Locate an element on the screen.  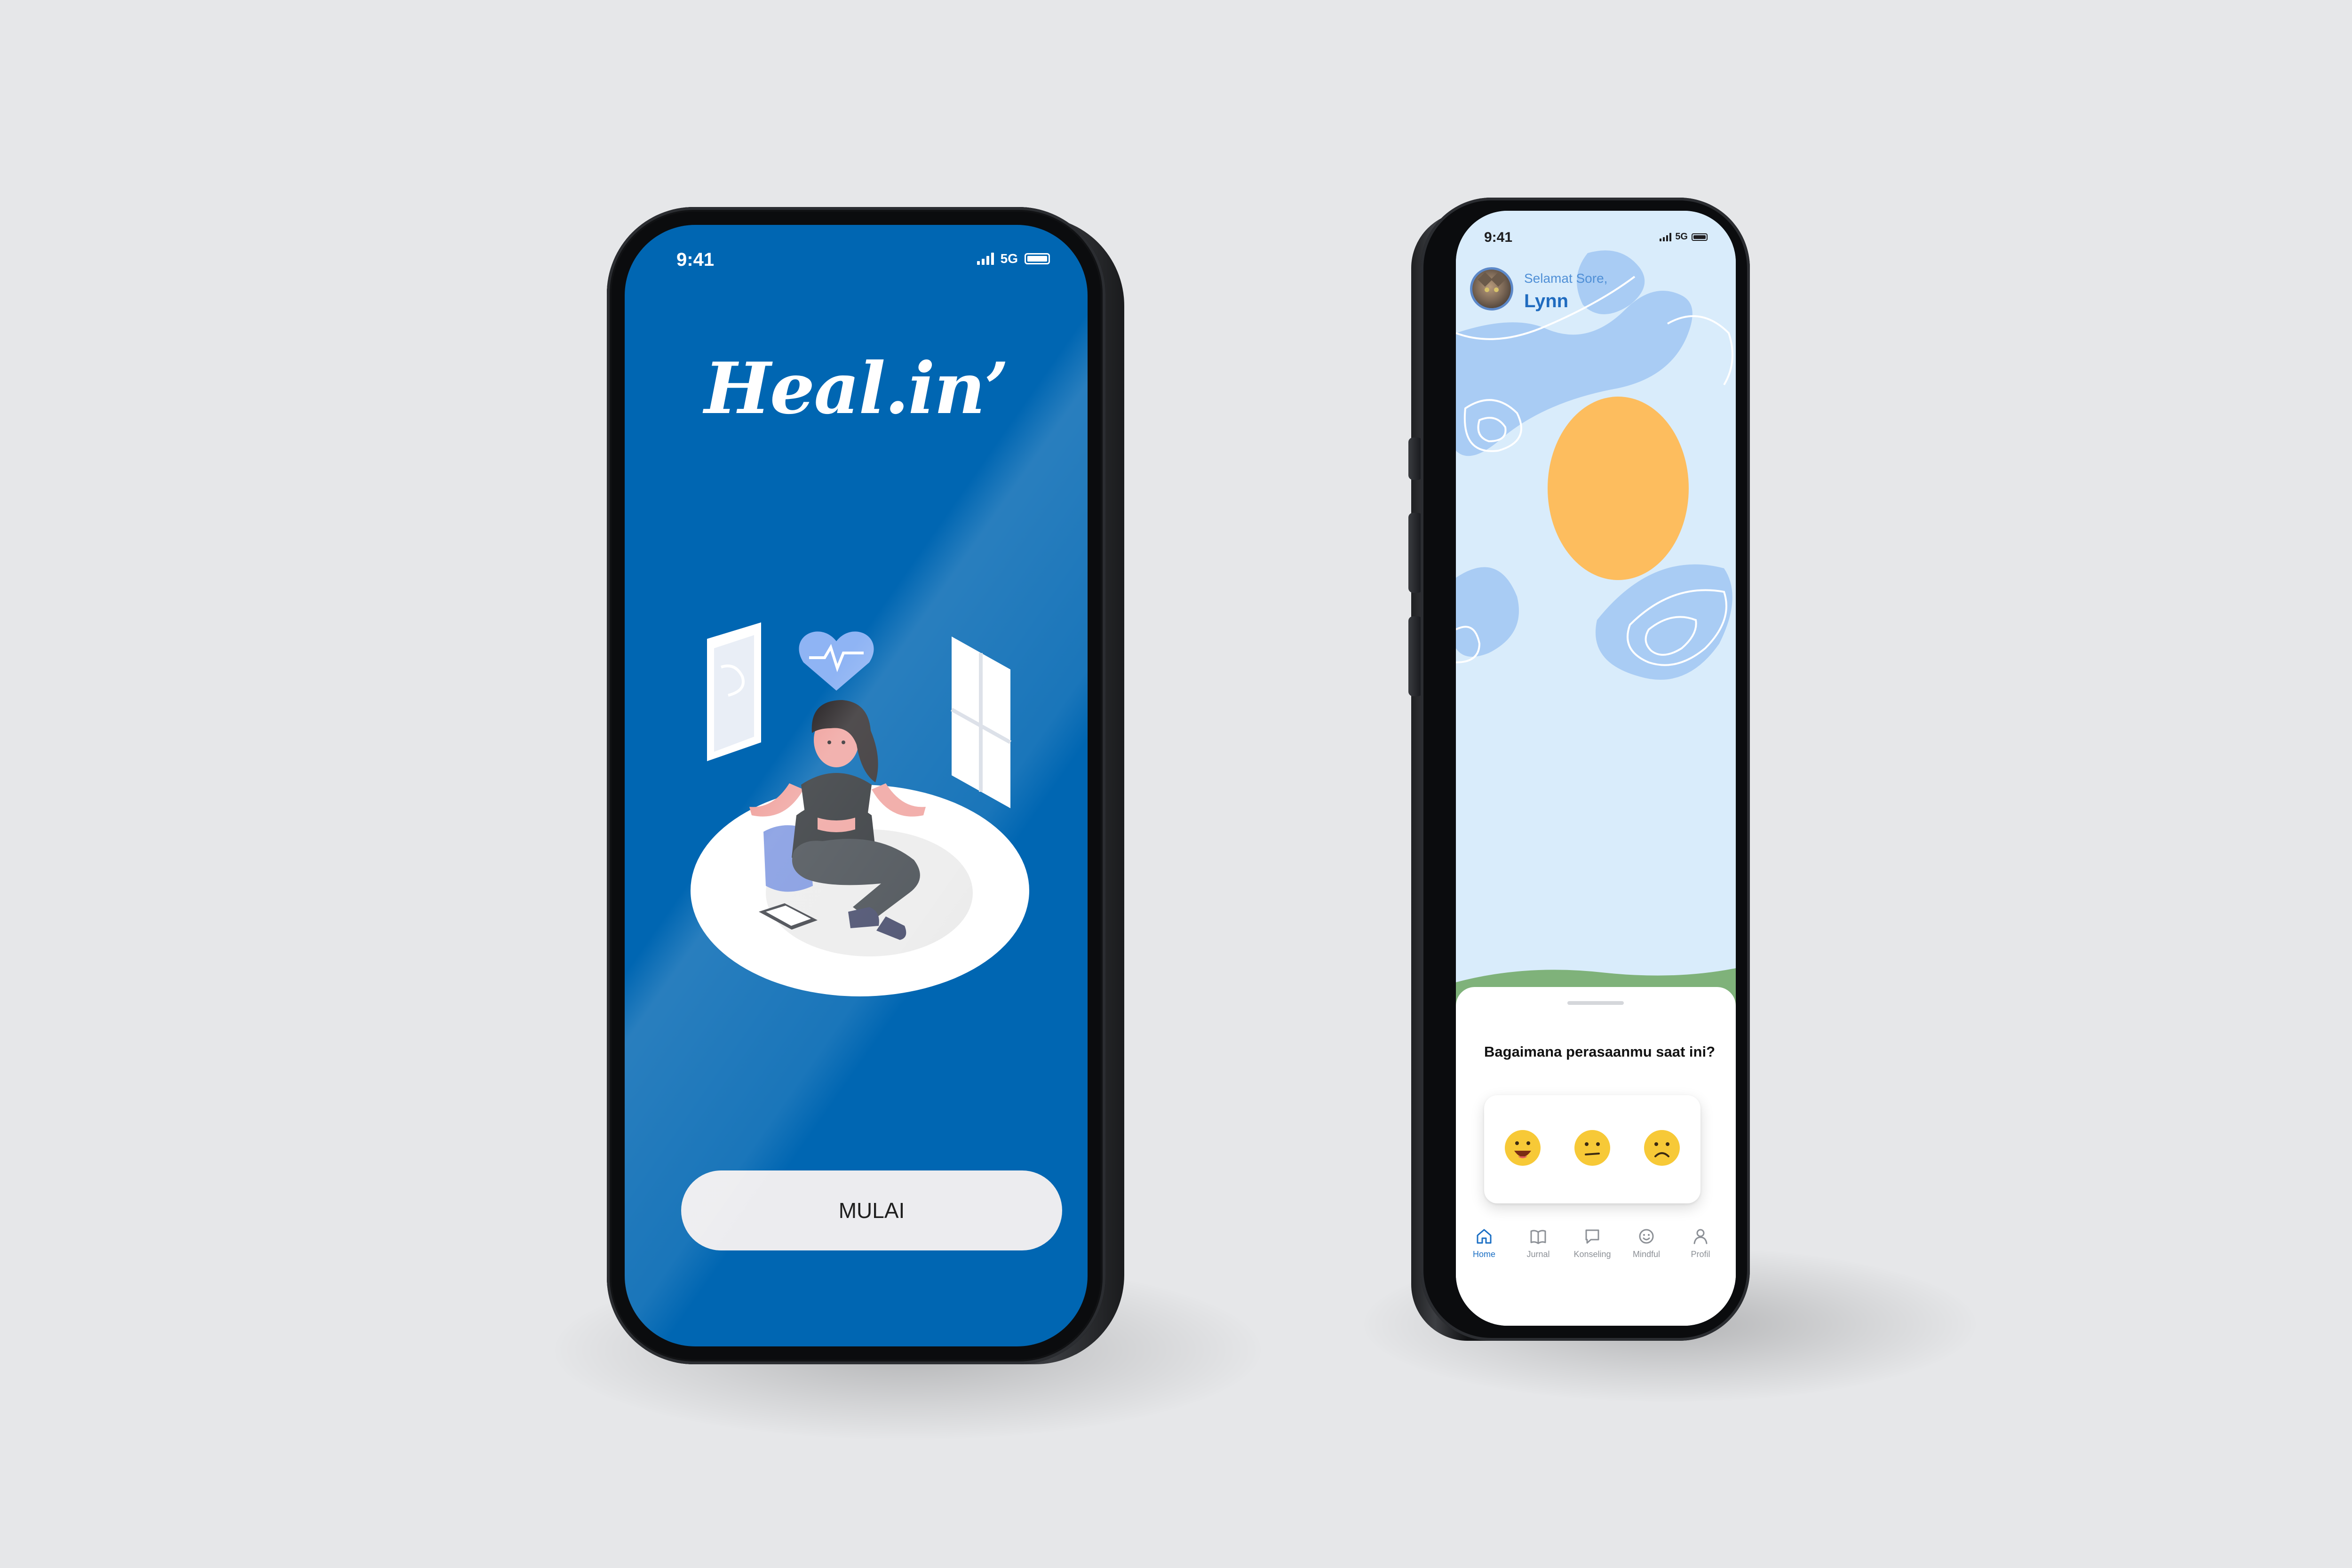
start-button: MULAI is located at coordinates (871, 1210).